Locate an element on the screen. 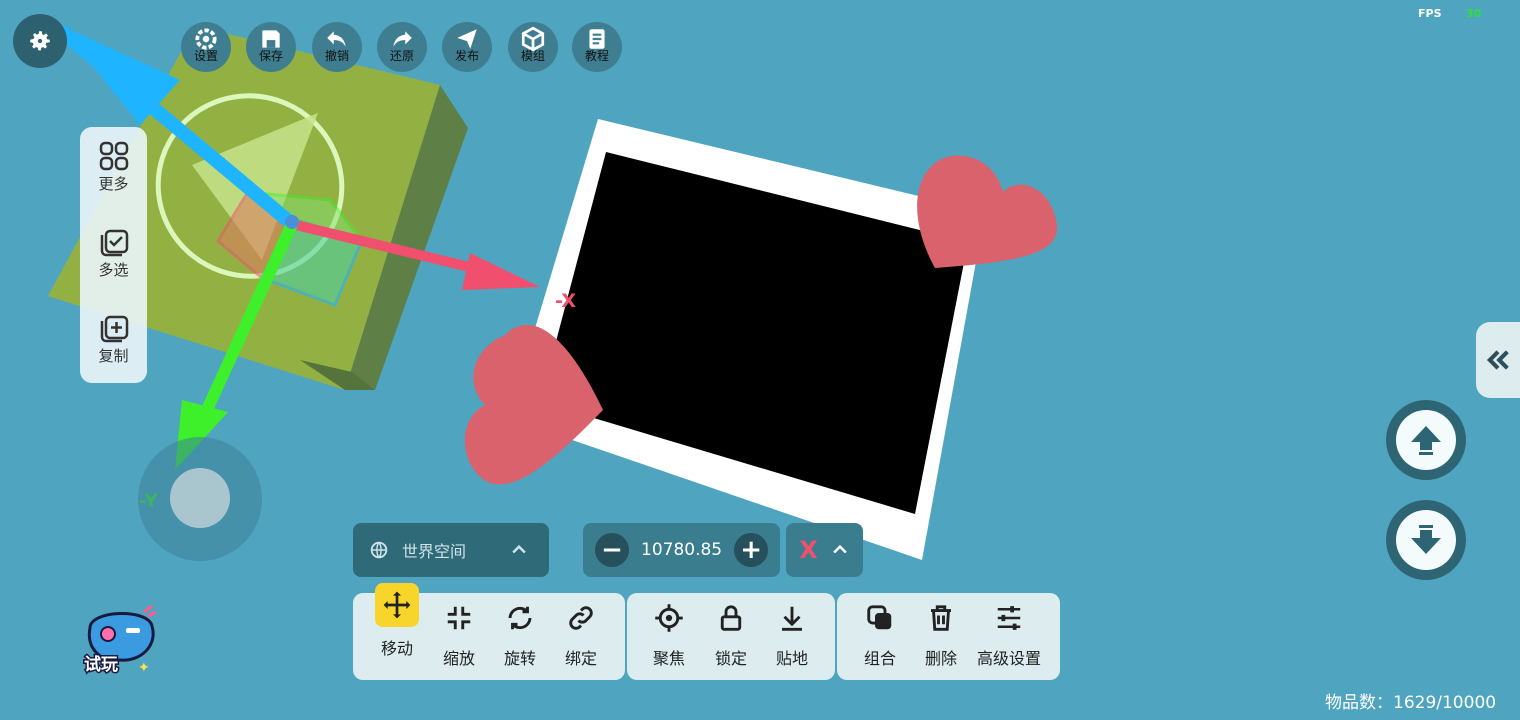 This screenshot has height=720, width=1520. increase-button: + is located at coordinates (751, 550).